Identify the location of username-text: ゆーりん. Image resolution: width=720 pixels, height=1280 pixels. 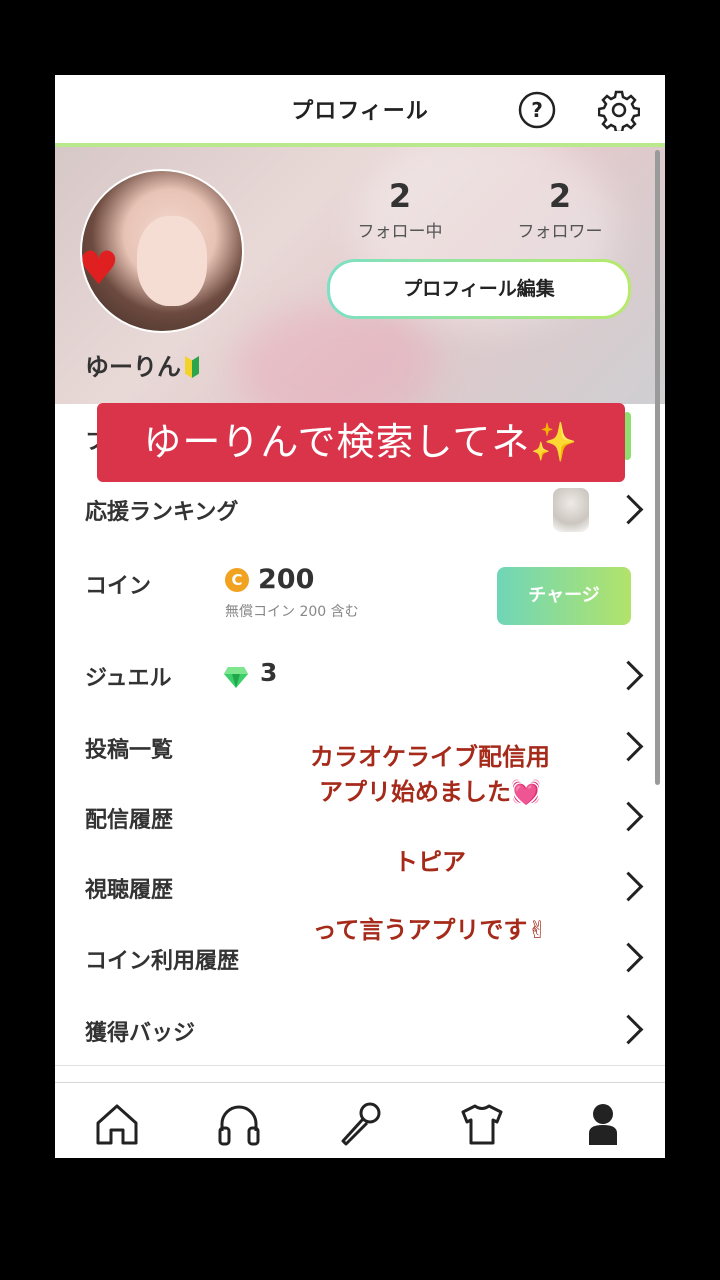
(133, 367).